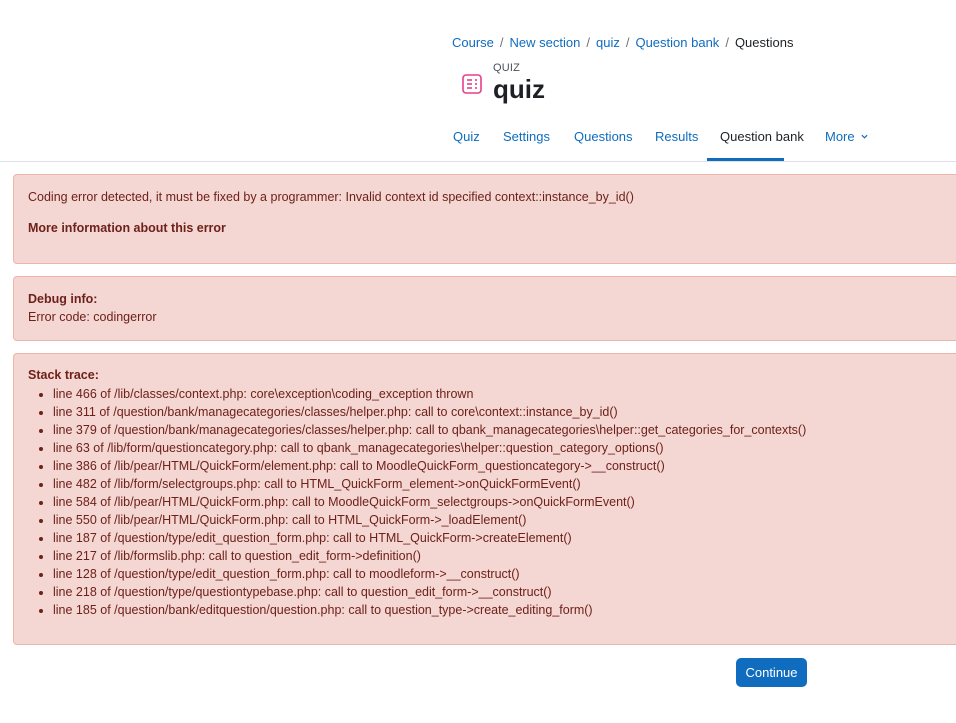  I want to click on debug-heading: Debug info:, so click(63, 299).